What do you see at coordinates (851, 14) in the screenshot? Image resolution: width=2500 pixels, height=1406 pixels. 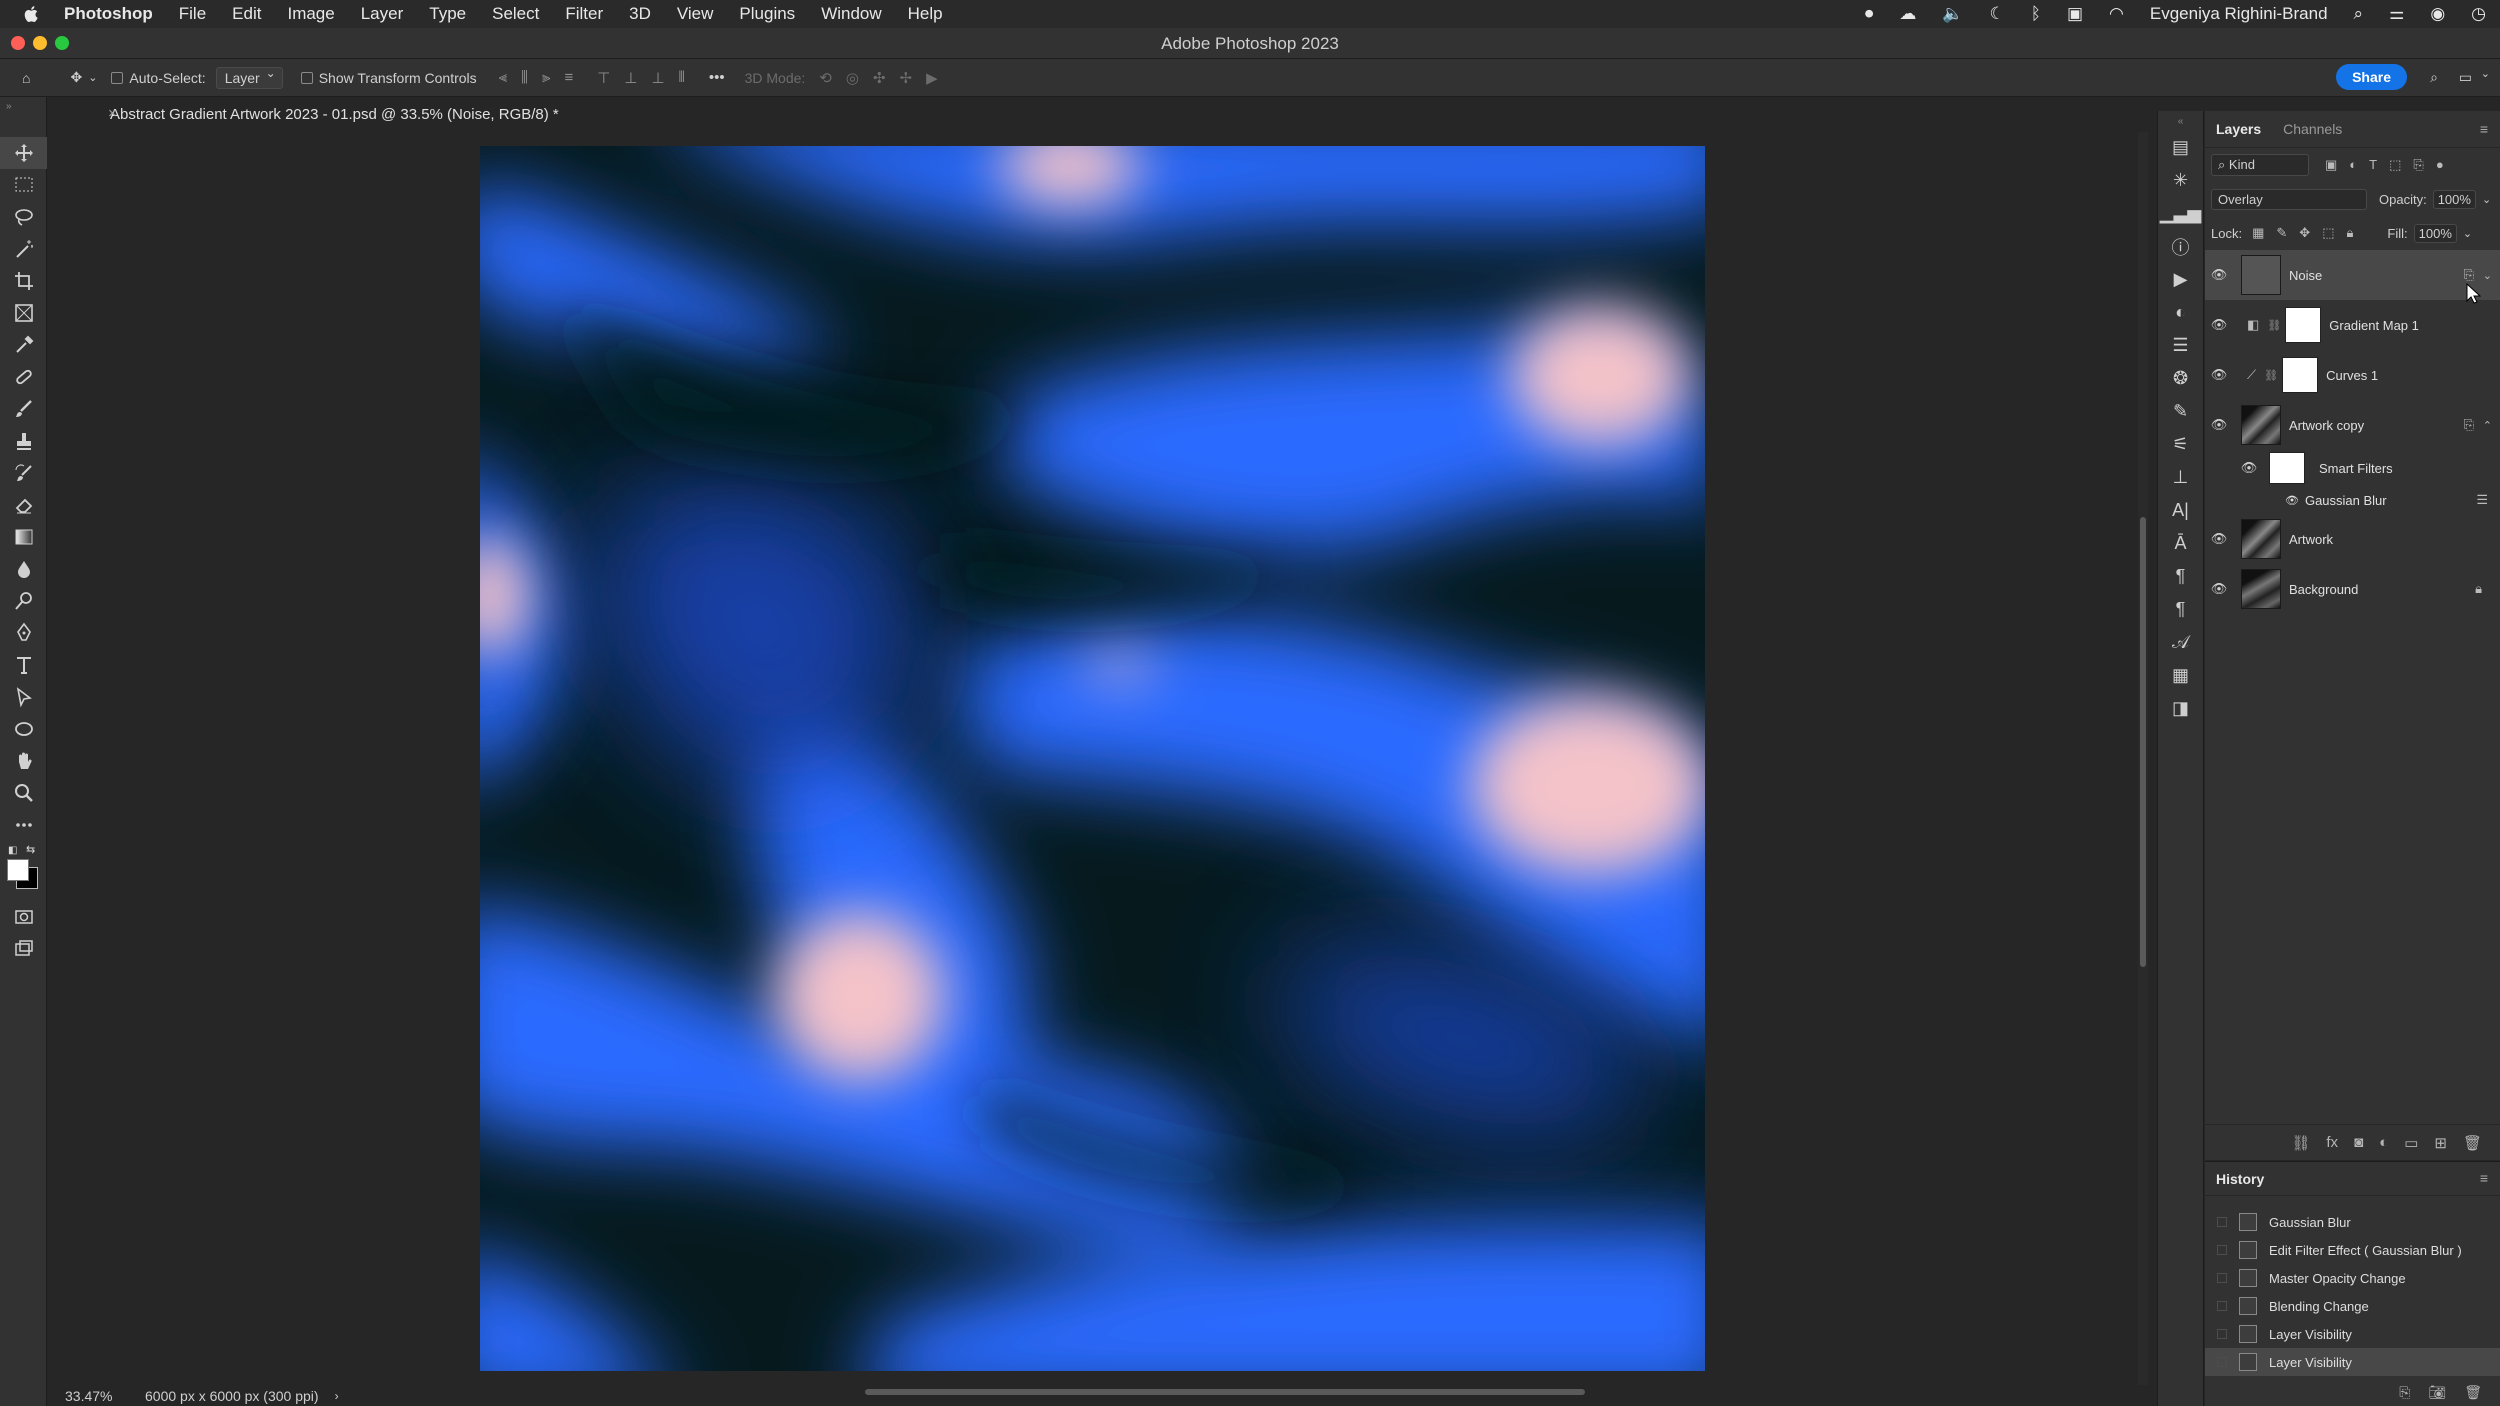 I see `menu-window: Window` at bounding box center [851, 14].